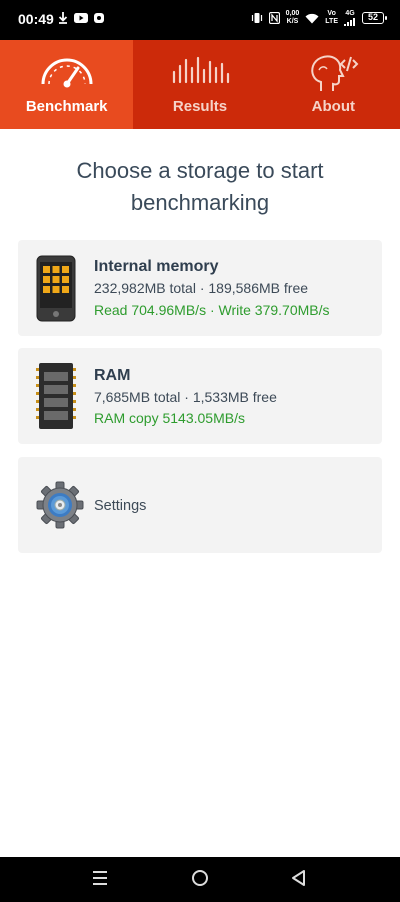  Describe the element at coordinates (36, 19) in the screenshot. I see `status-time: 00:49` at that location.